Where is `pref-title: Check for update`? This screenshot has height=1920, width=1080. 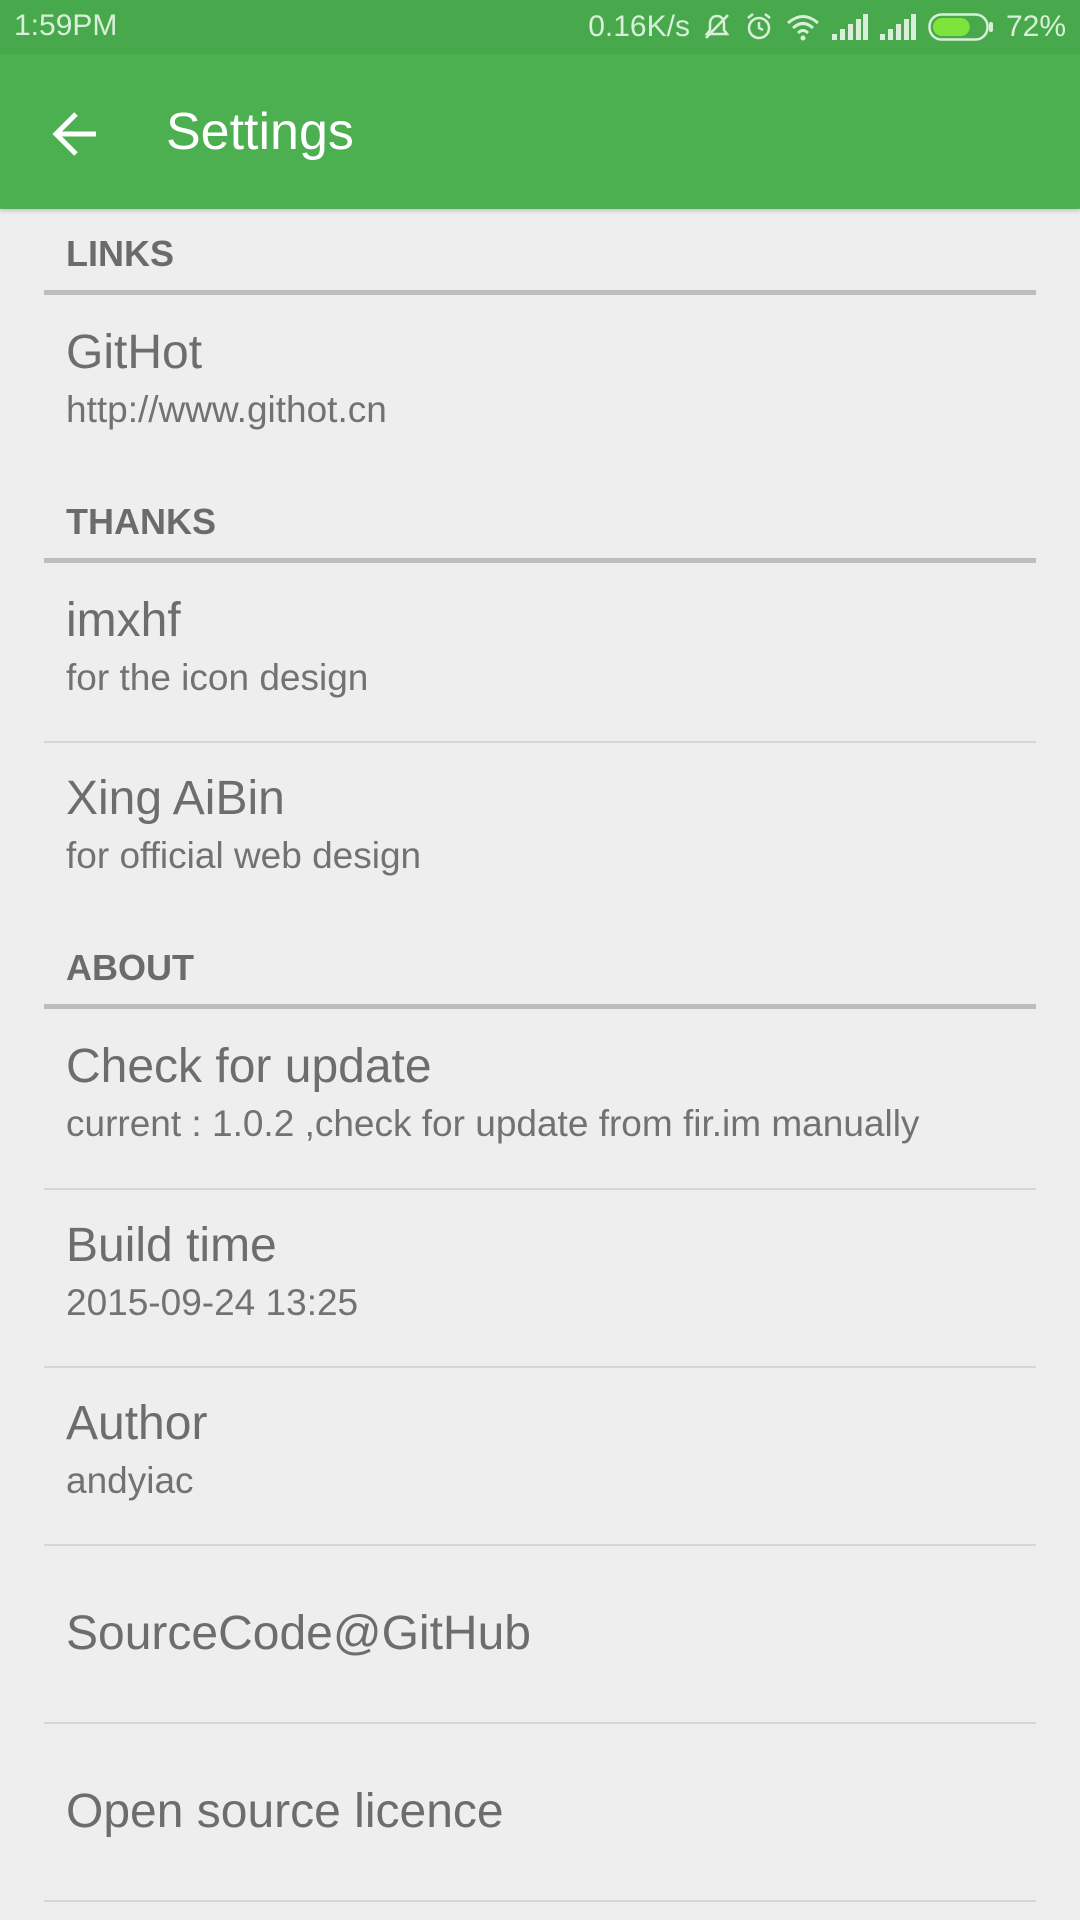
pref-title: Check for update is located at coordinates (249, 1066).